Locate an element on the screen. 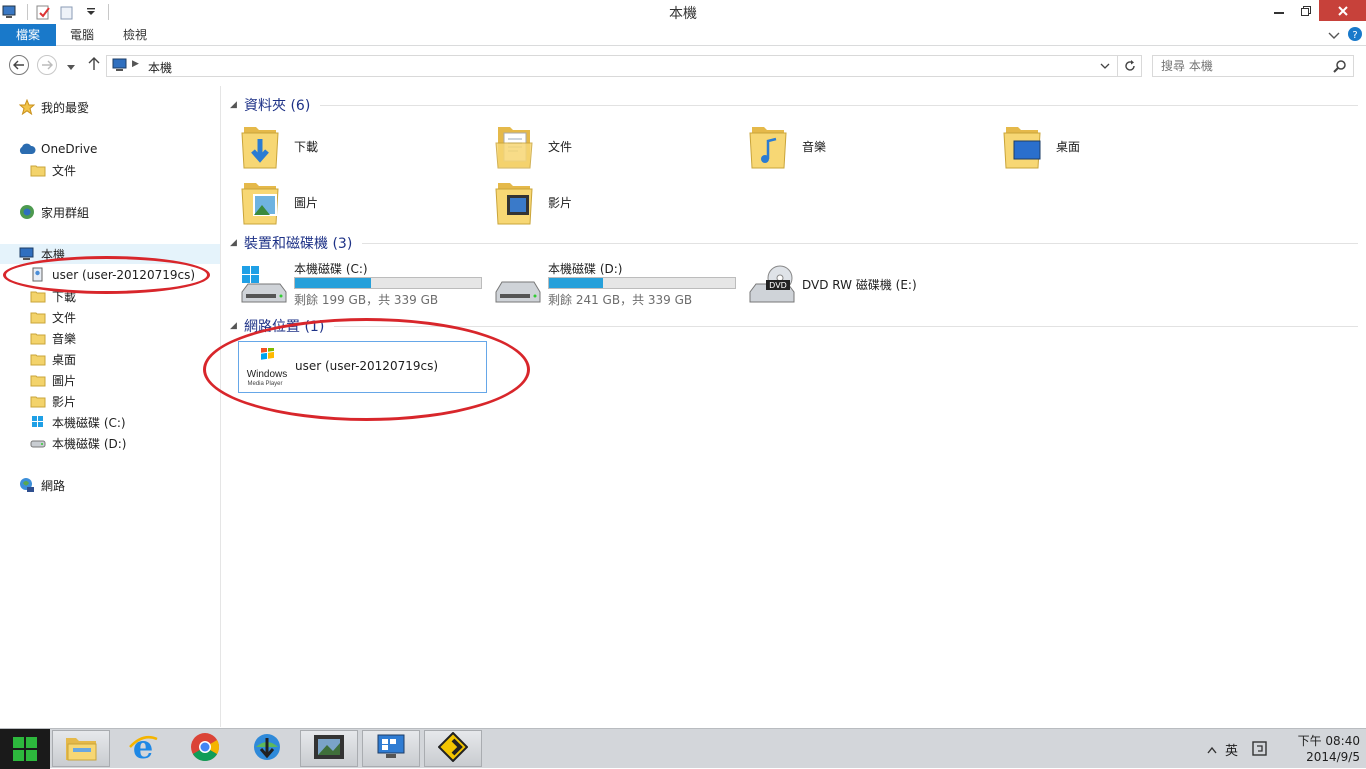 Image resolution: width=1366 pixels, height=769 pixels. videos-folder-icon is located at coordinates (517, 202).